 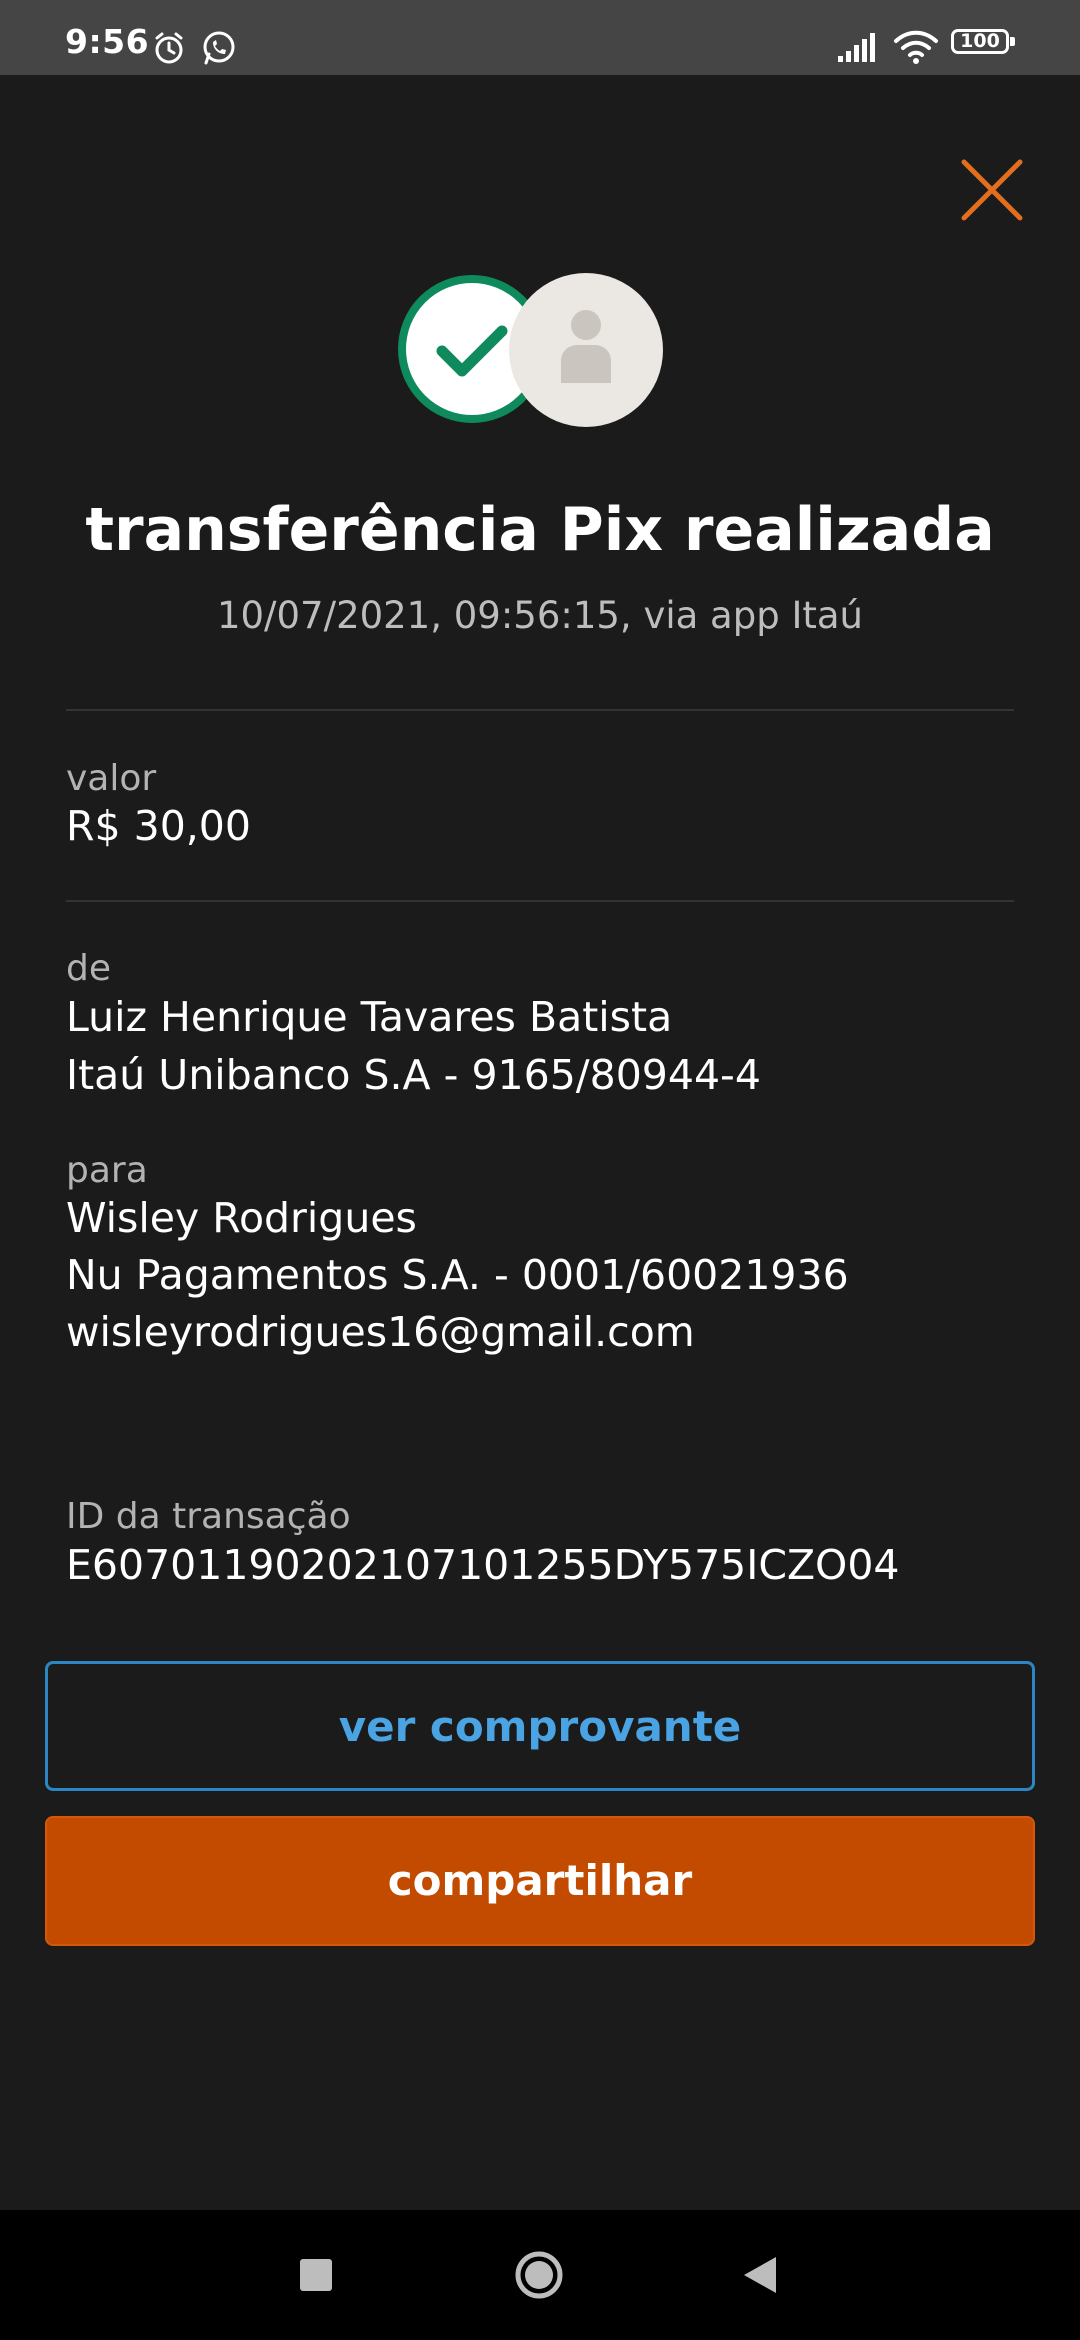 What do you see at coordinates (540, 530) in the screenshot?
I see `page-title: transferência Pix realizada` at bounding box center [540, 530].